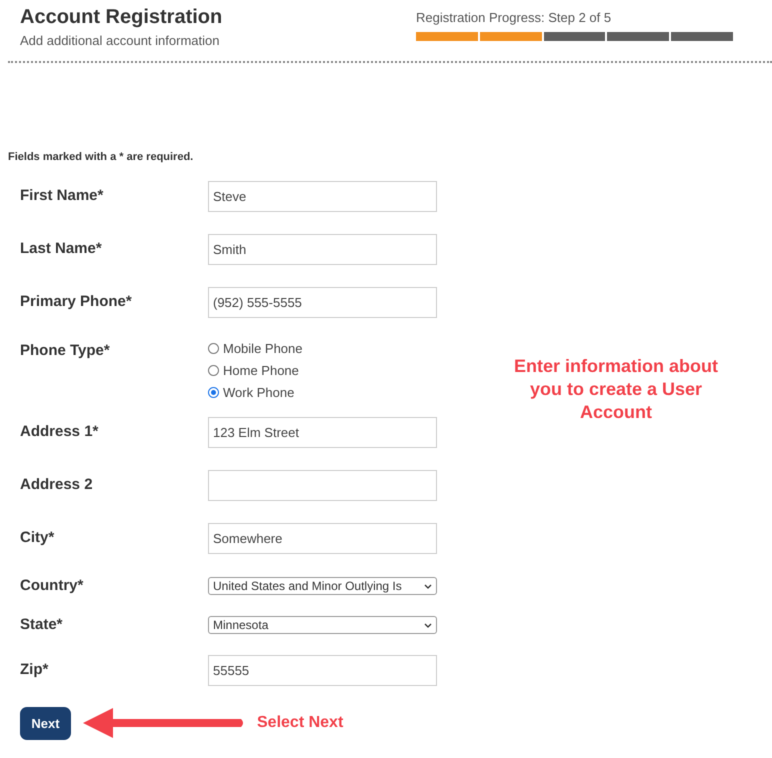 Image resolution: width=772 pixels, height=758 pixels. I want to click on field-label: Country*, so click(52, 585).